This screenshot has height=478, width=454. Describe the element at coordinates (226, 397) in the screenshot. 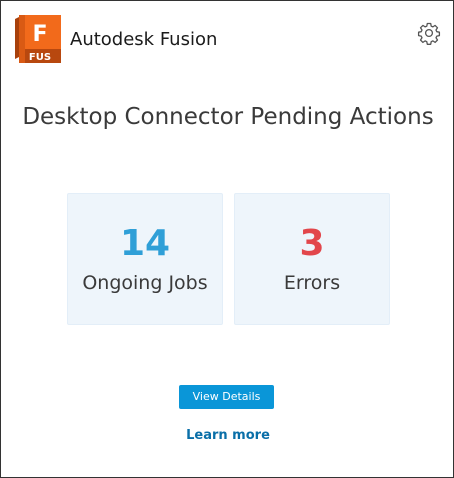

I see `view-details-button: View Details` at that location.